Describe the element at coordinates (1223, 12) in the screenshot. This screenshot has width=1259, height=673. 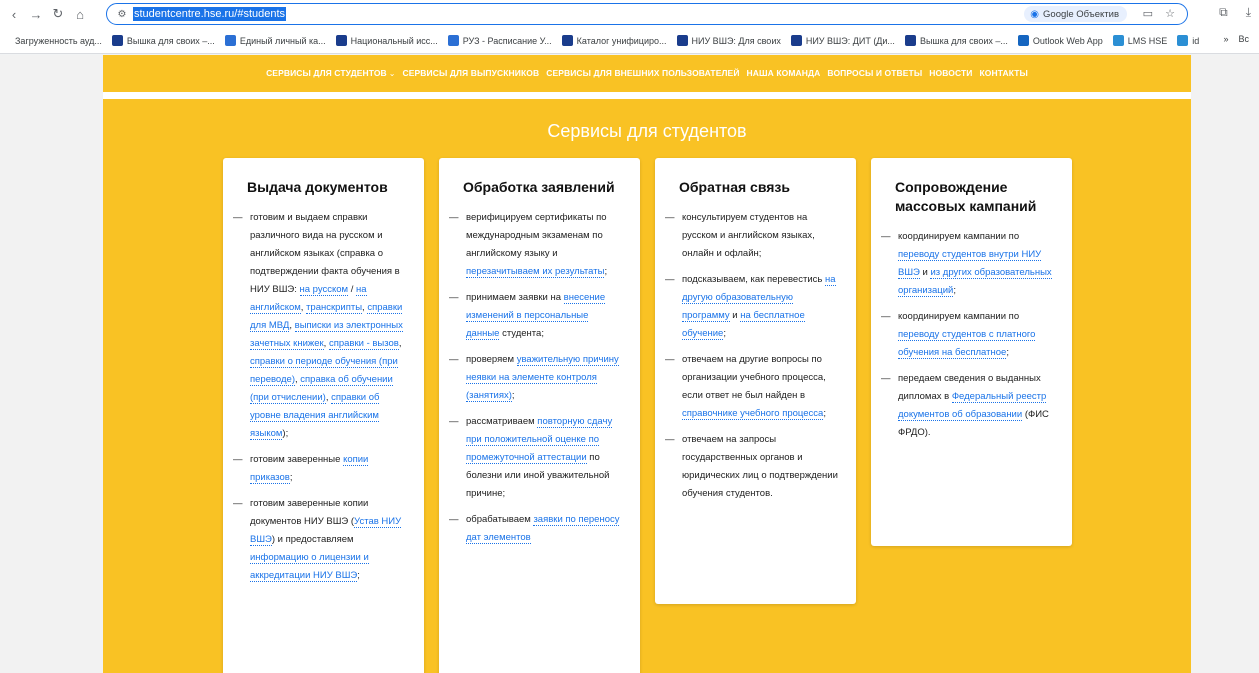
I see `extensions-icon: ⧉` at that location.